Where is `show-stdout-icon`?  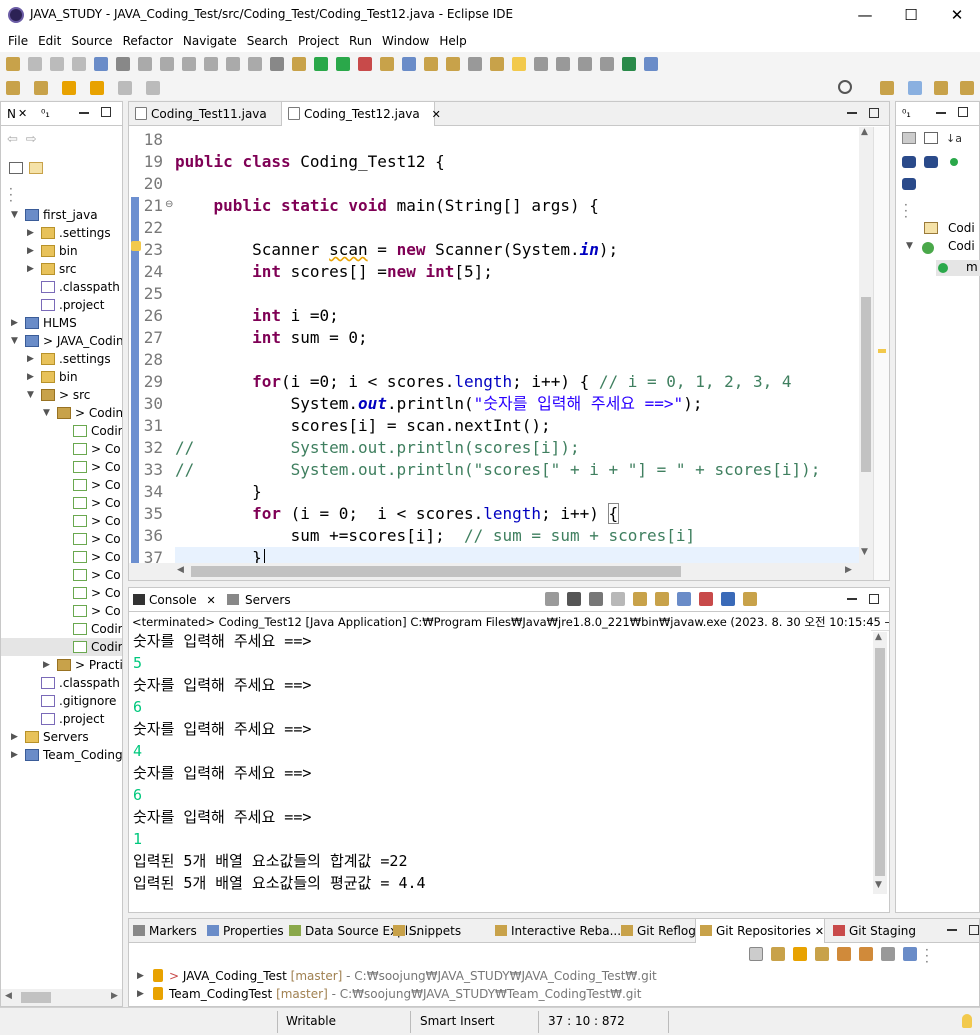
show-stdout-icon is located at coordinates (684, 599).